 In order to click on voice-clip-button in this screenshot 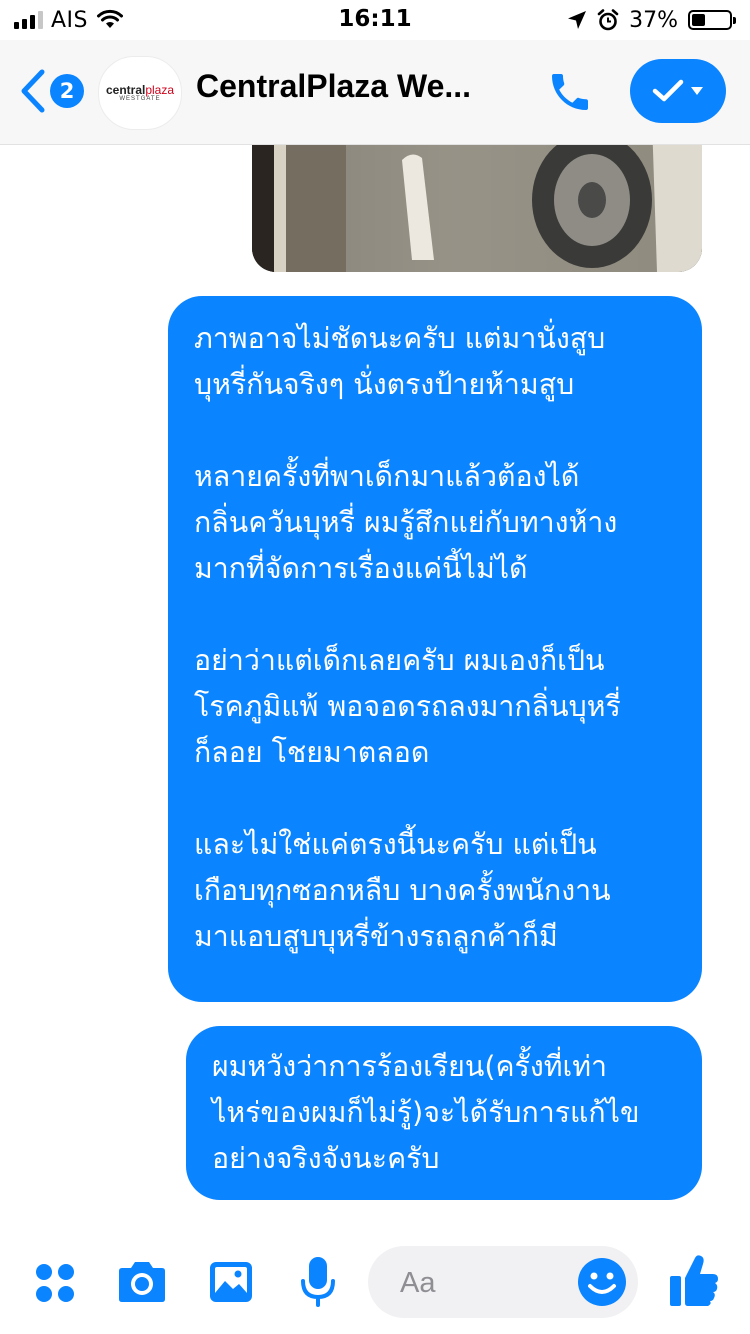, I will do `click(318, 1282)`.